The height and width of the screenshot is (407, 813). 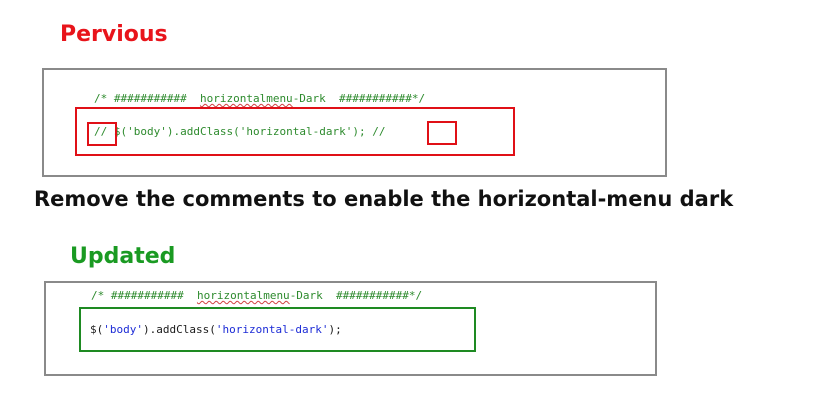 I want to click on updated-highlight-box, so click(x=277, y=329).